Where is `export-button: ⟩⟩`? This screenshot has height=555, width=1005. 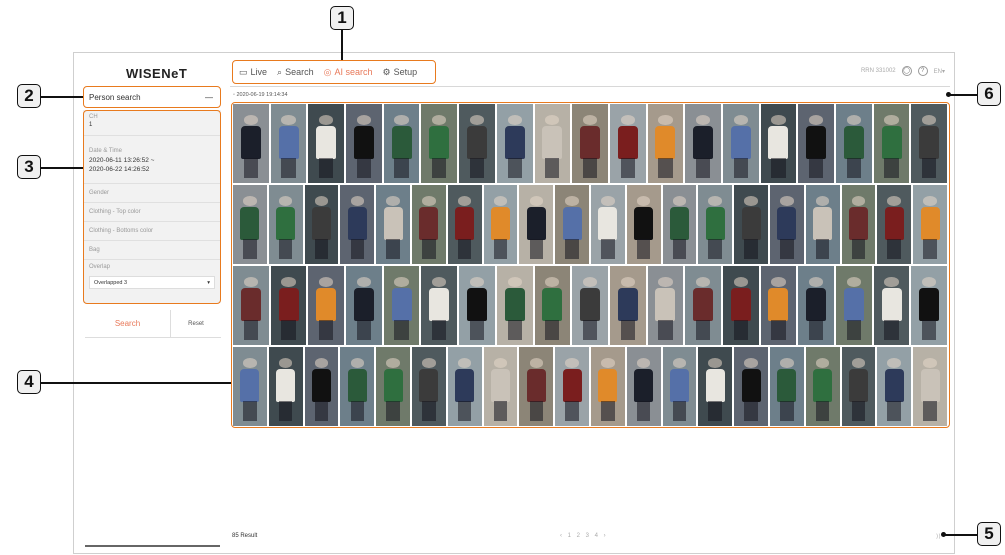 export-button: ⟩⟩ is located at coordinates (938, 536).